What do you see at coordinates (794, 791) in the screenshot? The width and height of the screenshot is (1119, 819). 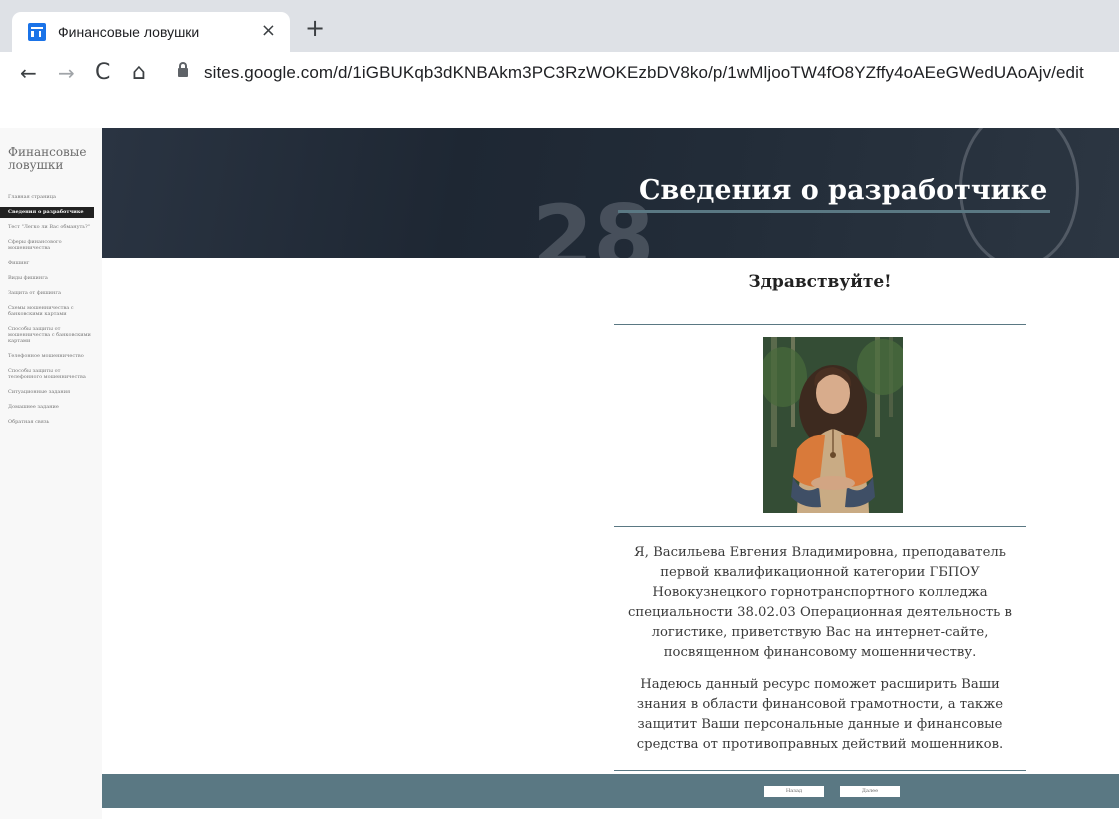 I see `prev-page-button: Назад` at bounding box center [794, 791].